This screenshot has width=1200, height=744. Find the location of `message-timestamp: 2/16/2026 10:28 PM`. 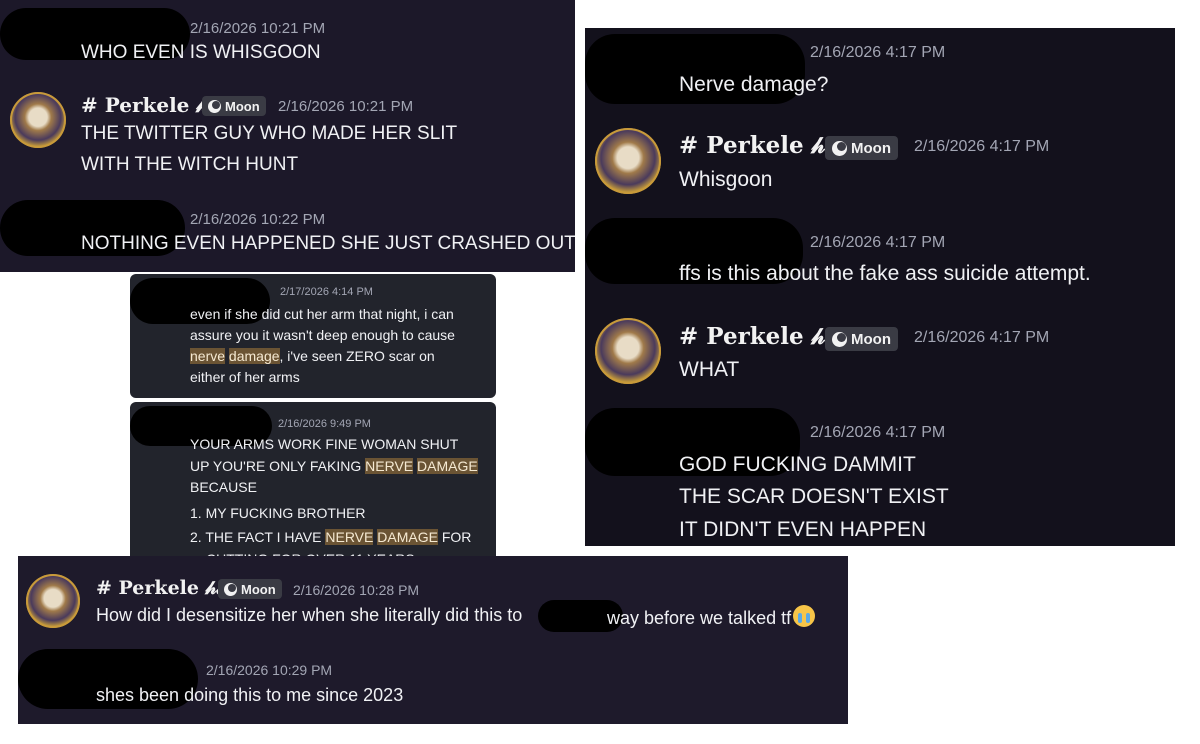

message-timestamp: 2/16/2026 10:28 PM is located at coordinates (356, 590).